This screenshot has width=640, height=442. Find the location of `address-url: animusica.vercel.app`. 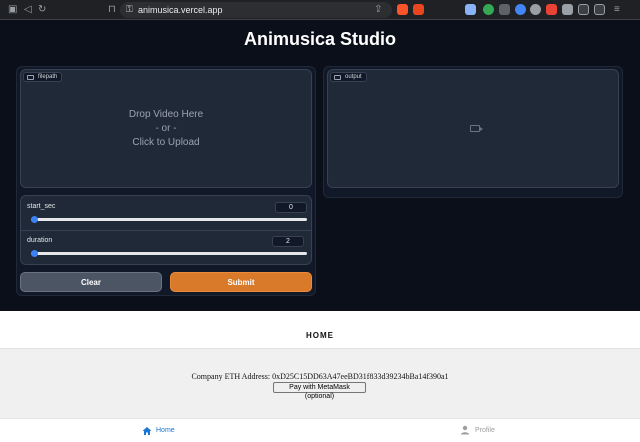

address-url: animusica.vercel.app is located at coordinates (180, 10).